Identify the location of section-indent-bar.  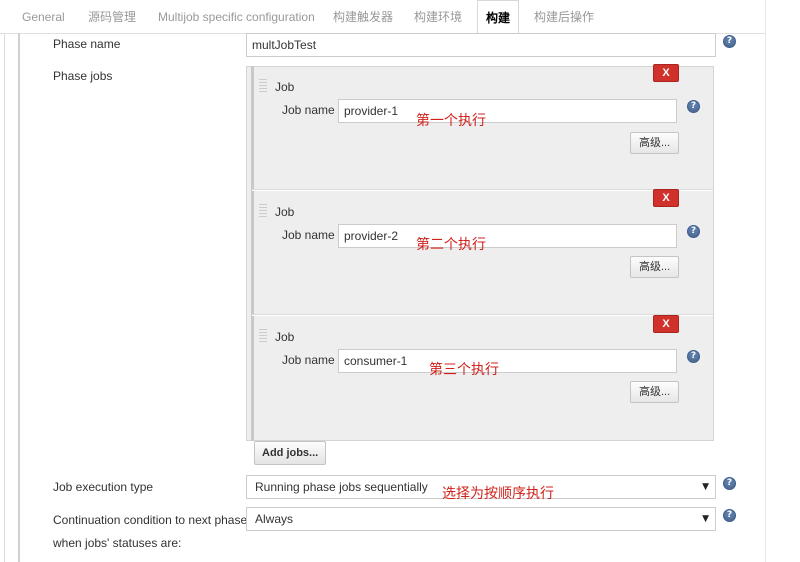
(19, 297).